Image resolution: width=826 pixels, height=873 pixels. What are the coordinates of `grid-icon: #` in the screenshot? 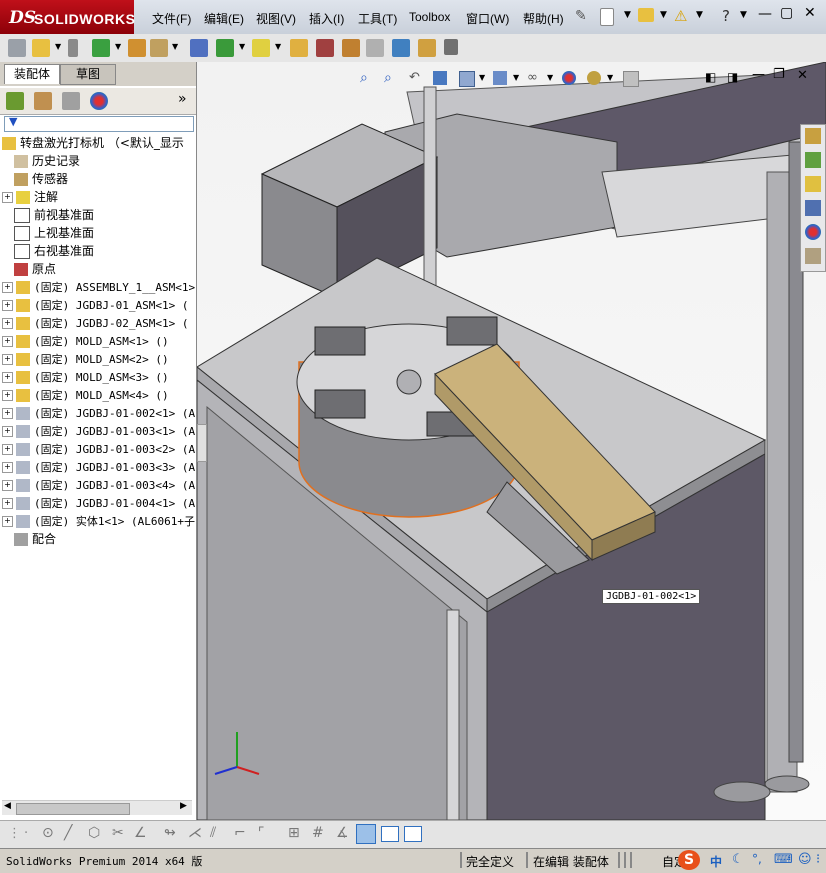 It's located at (318, 833).